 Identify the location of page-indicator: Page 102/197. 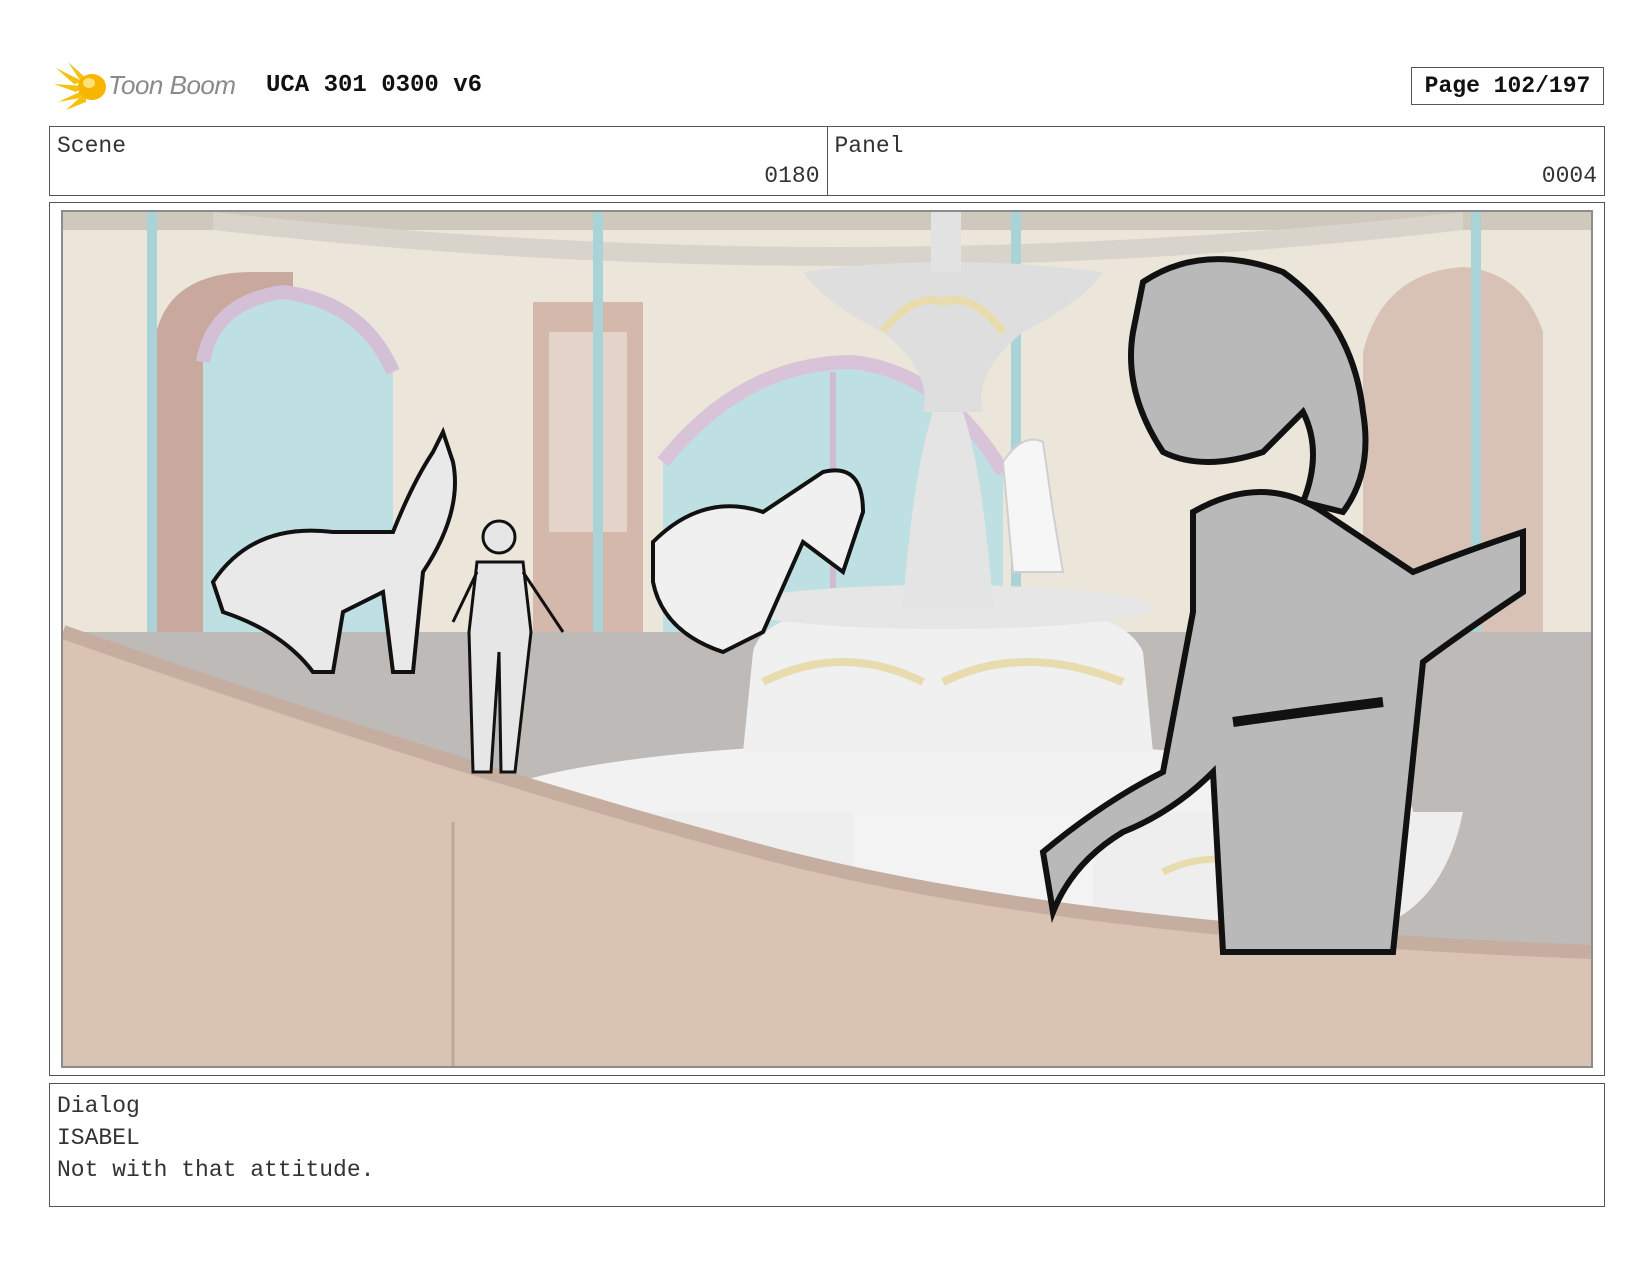
(1507, 86).